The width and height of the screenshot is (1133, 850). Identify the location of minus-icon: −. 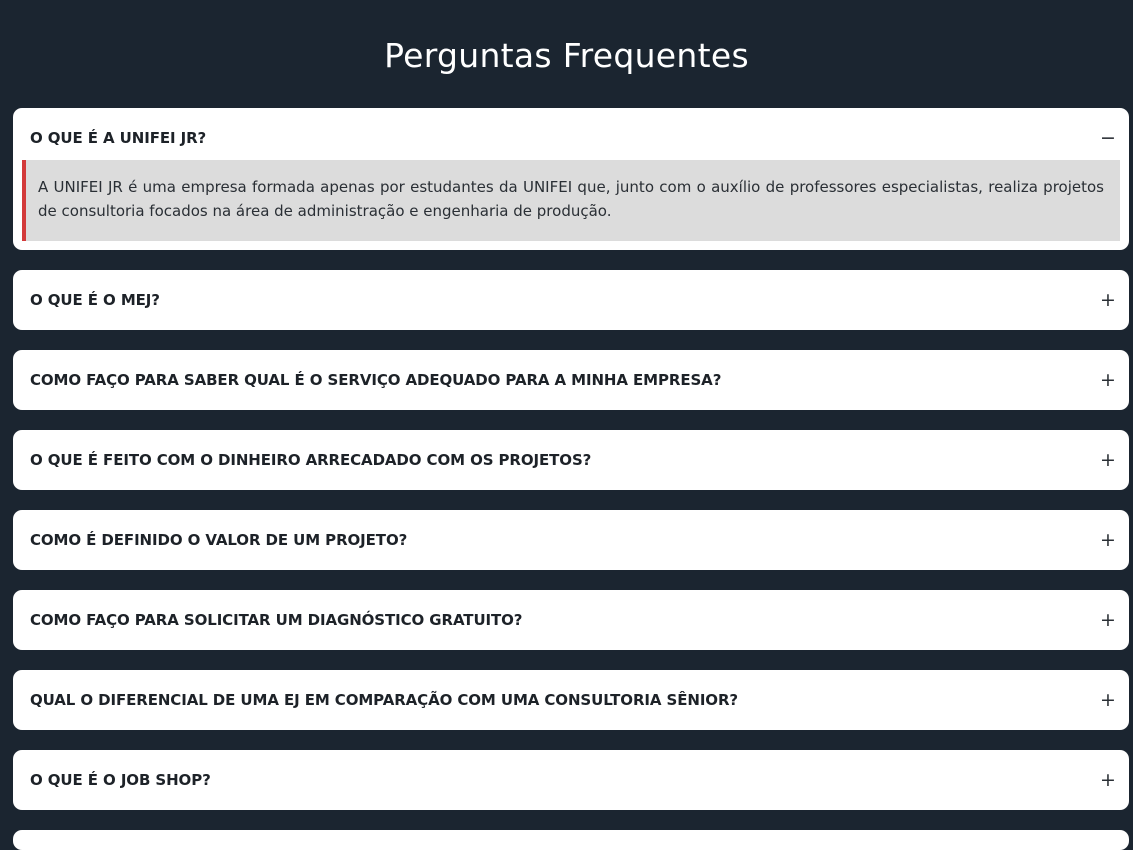
(1108, 138).